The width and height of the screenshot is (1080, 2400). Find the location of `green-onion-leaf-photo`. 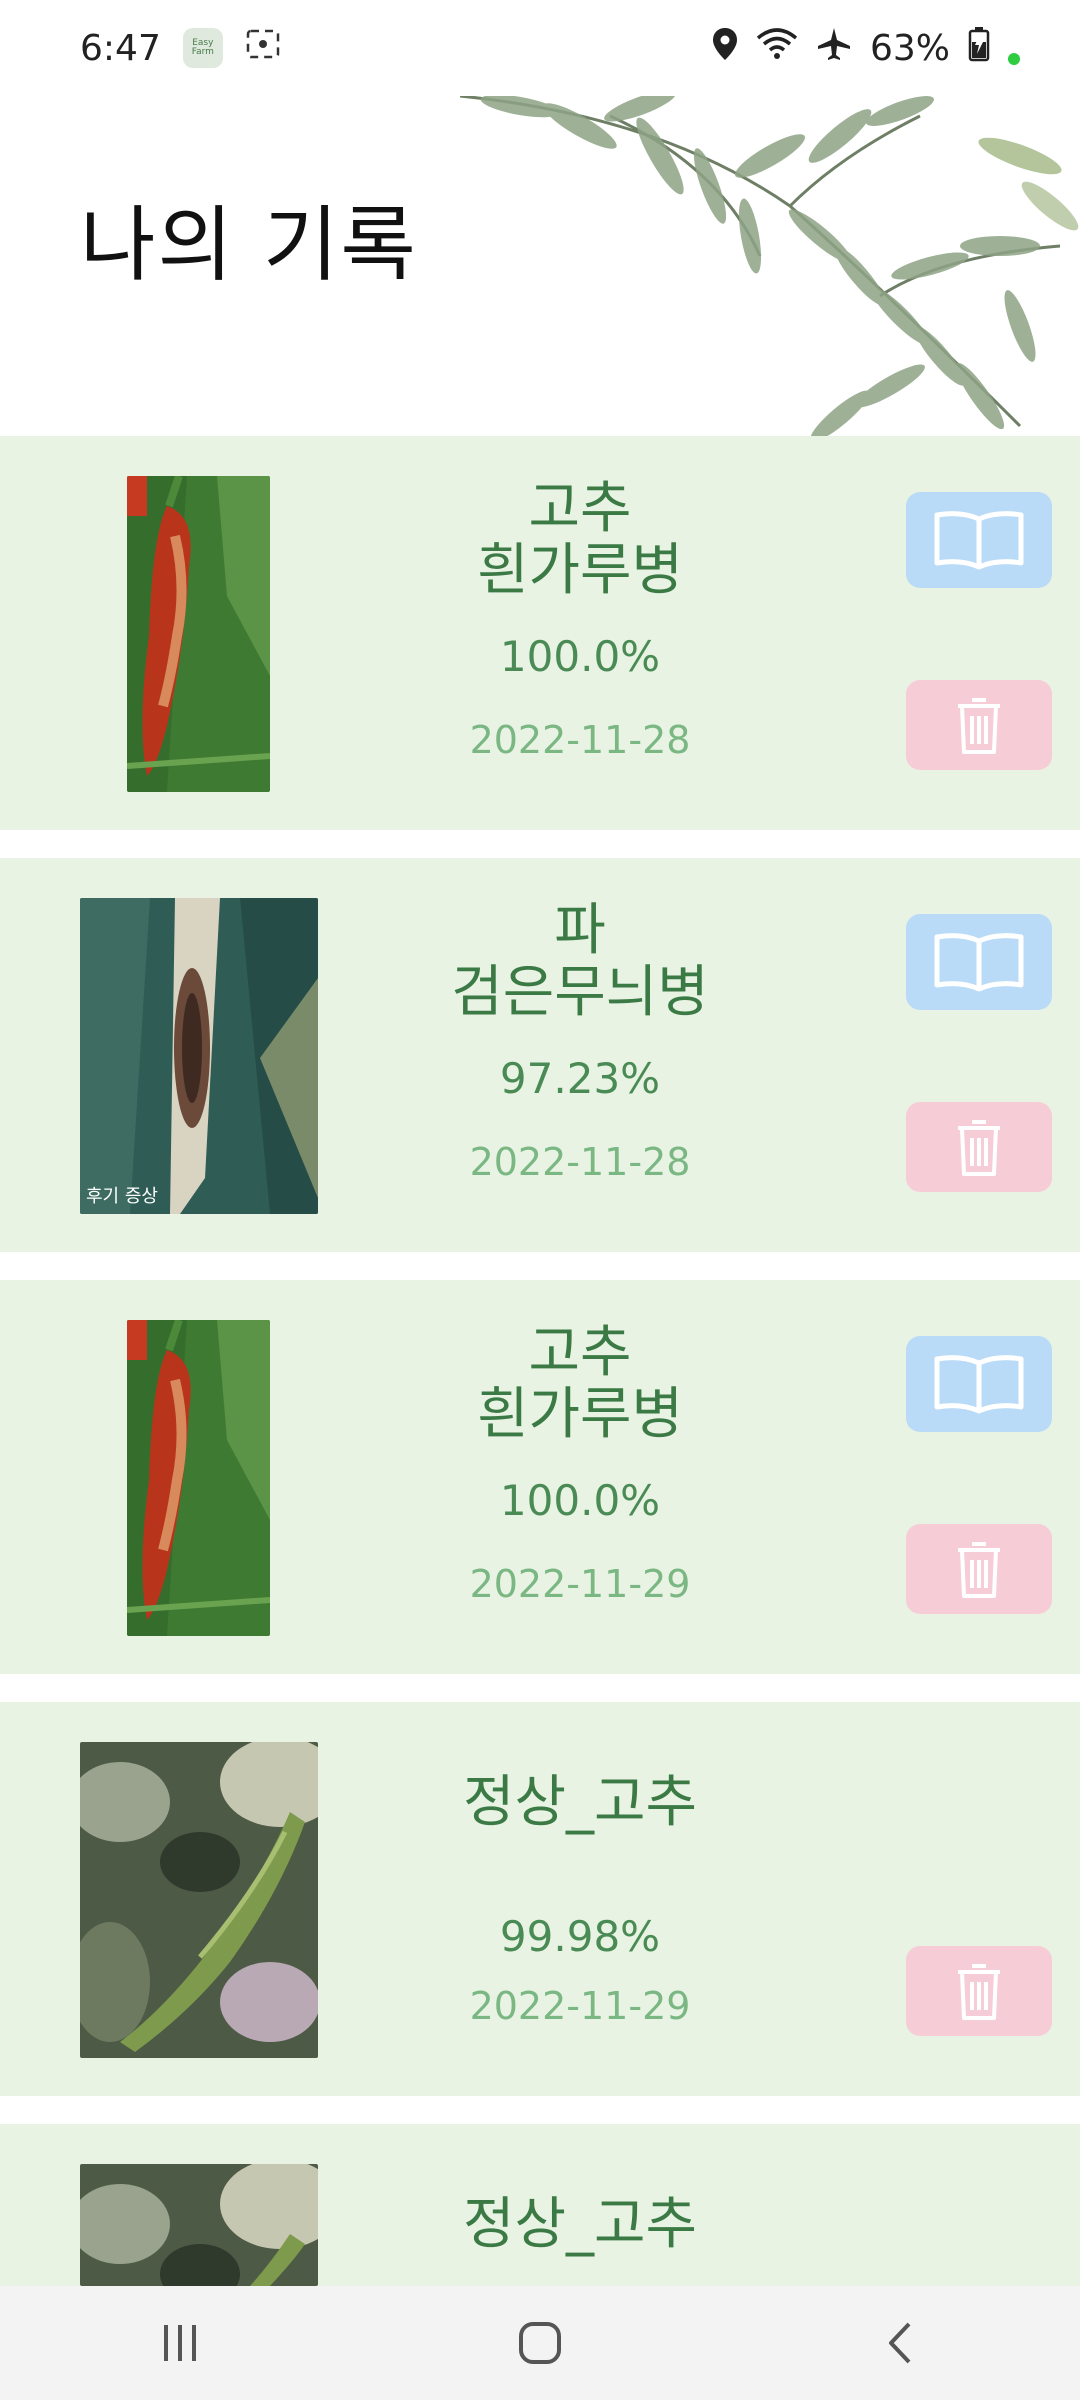

green-onion-leaf-photo is located at coordinates (199, 1056).